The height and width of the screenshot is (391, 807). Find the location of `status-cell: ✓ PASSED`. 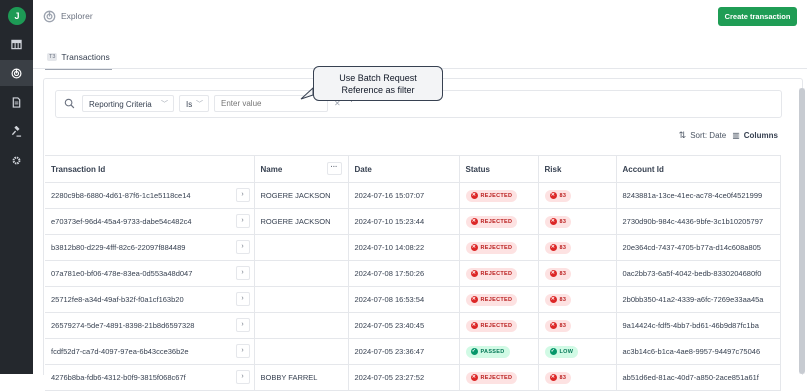

status-cell: ✓ PASSED is located at coordinates (499, 351).